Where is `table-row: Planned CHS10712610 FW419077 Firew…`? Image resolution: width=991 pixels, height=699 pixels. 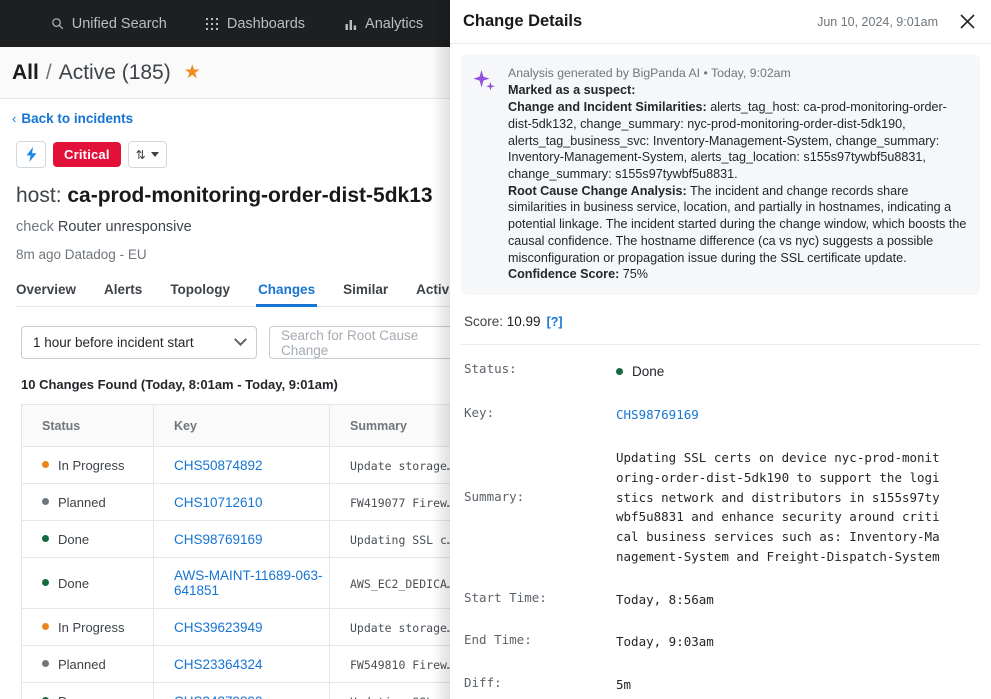
table-row: Planned CHS10712610 FW419077 Firew… is located at coordinates (245, 502).